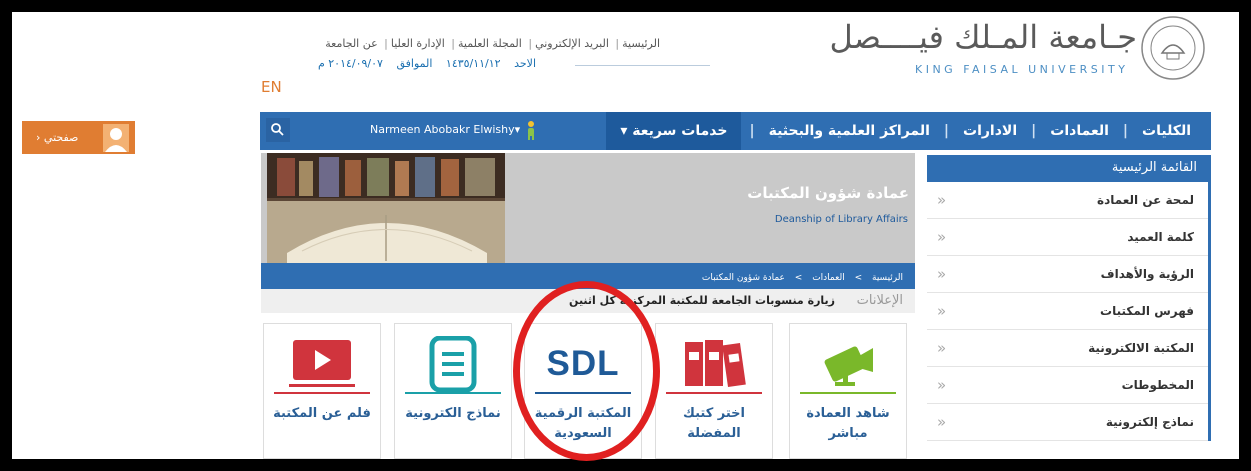 The height and width of the screenshot is (471, 1251). What do you see at coordinates (641, 43) in the screenshot?
I see `top-link-home: الرئيسية` at bounding box center [641, 43].